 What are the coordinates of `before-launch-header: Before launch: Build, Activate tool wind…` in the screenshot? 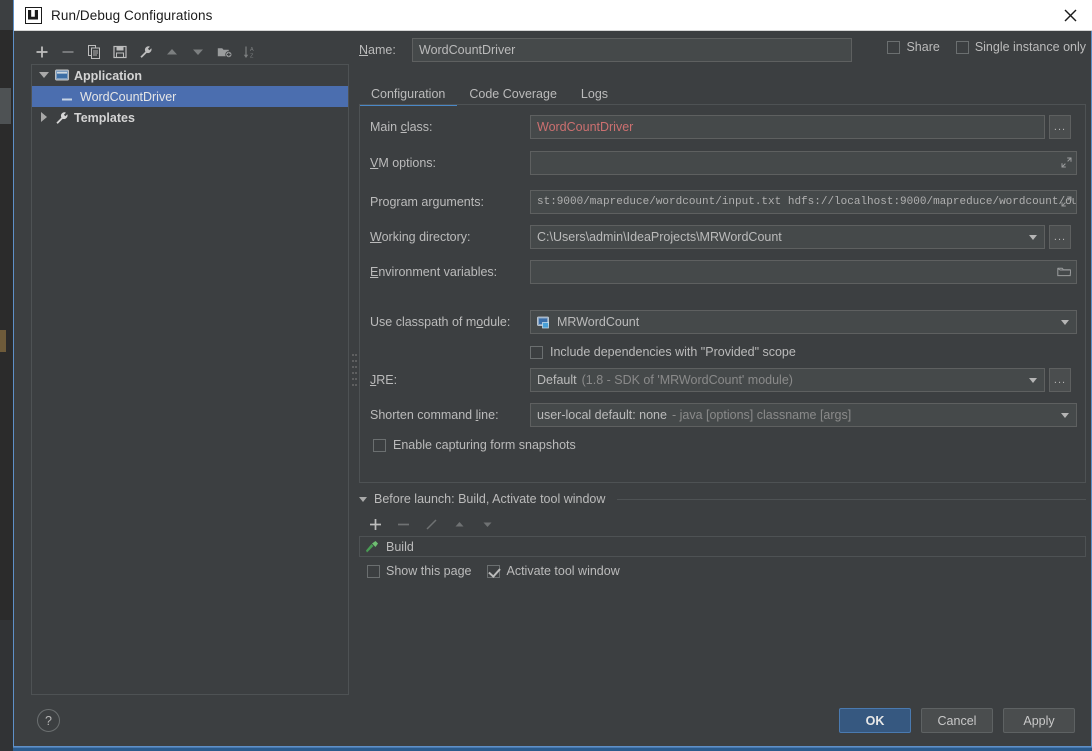 It's located at (722, 499).